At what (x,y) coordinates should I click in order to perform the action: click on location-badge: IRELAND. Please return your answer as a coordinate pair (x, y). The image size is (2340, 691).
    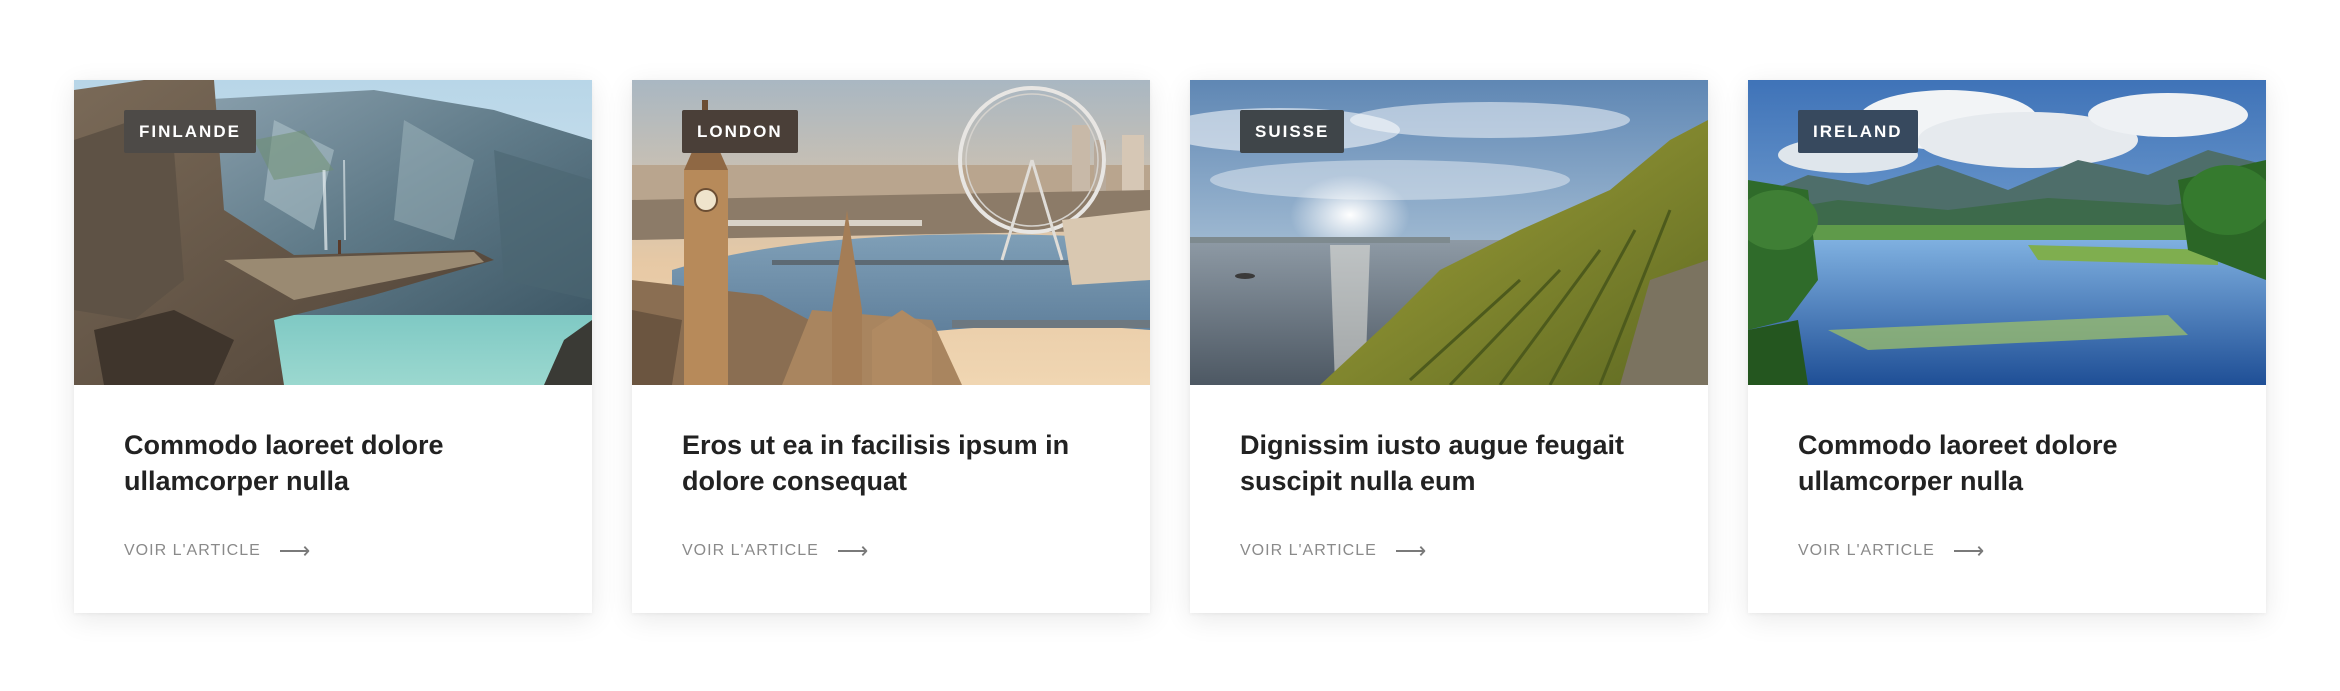
    Looking at the image, I should click on (1858, 131).